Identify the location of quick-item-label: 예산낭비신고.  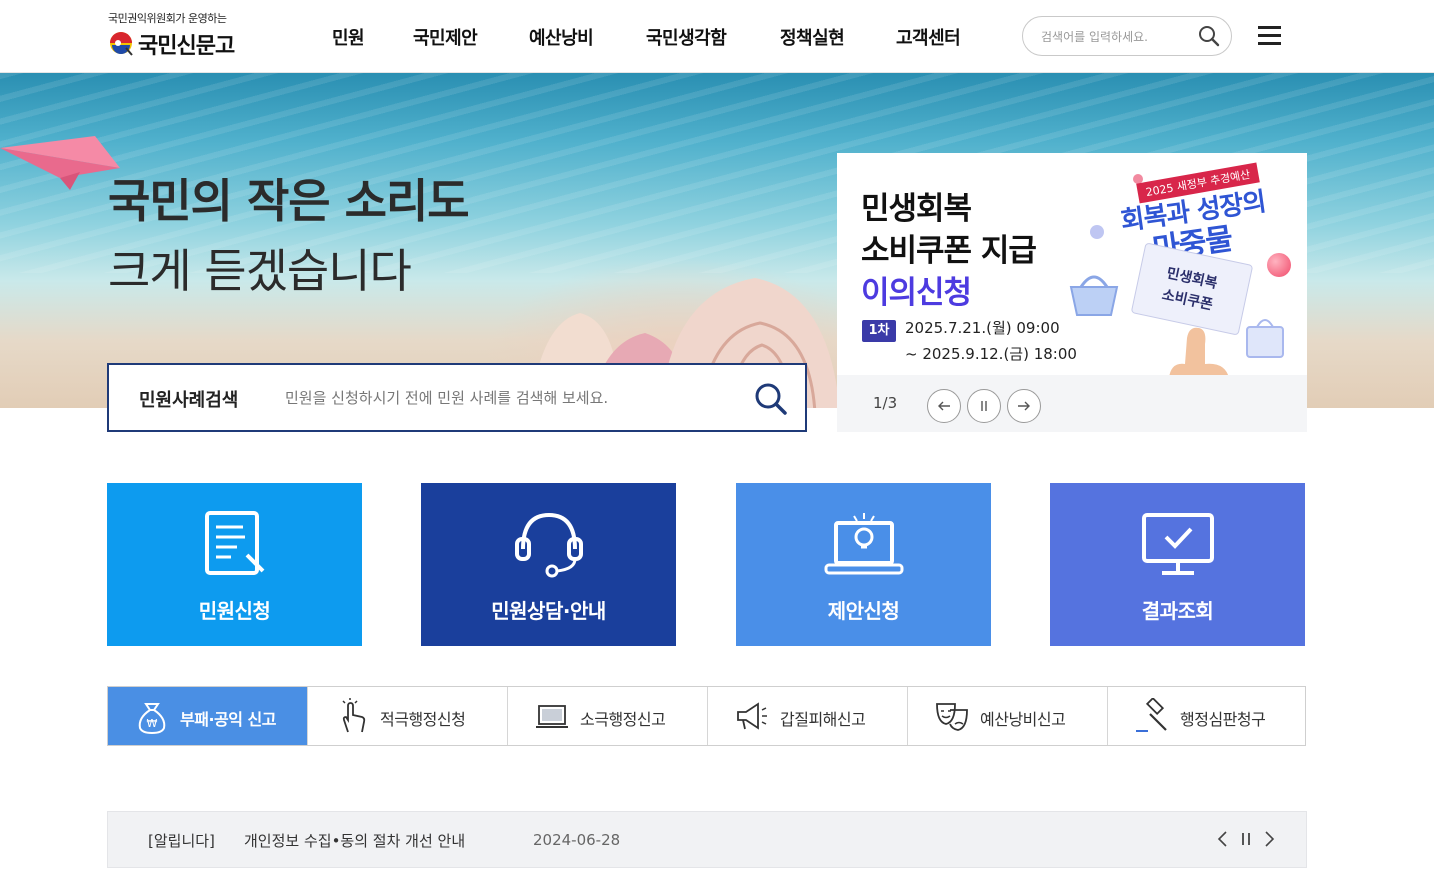
(1023, 719).